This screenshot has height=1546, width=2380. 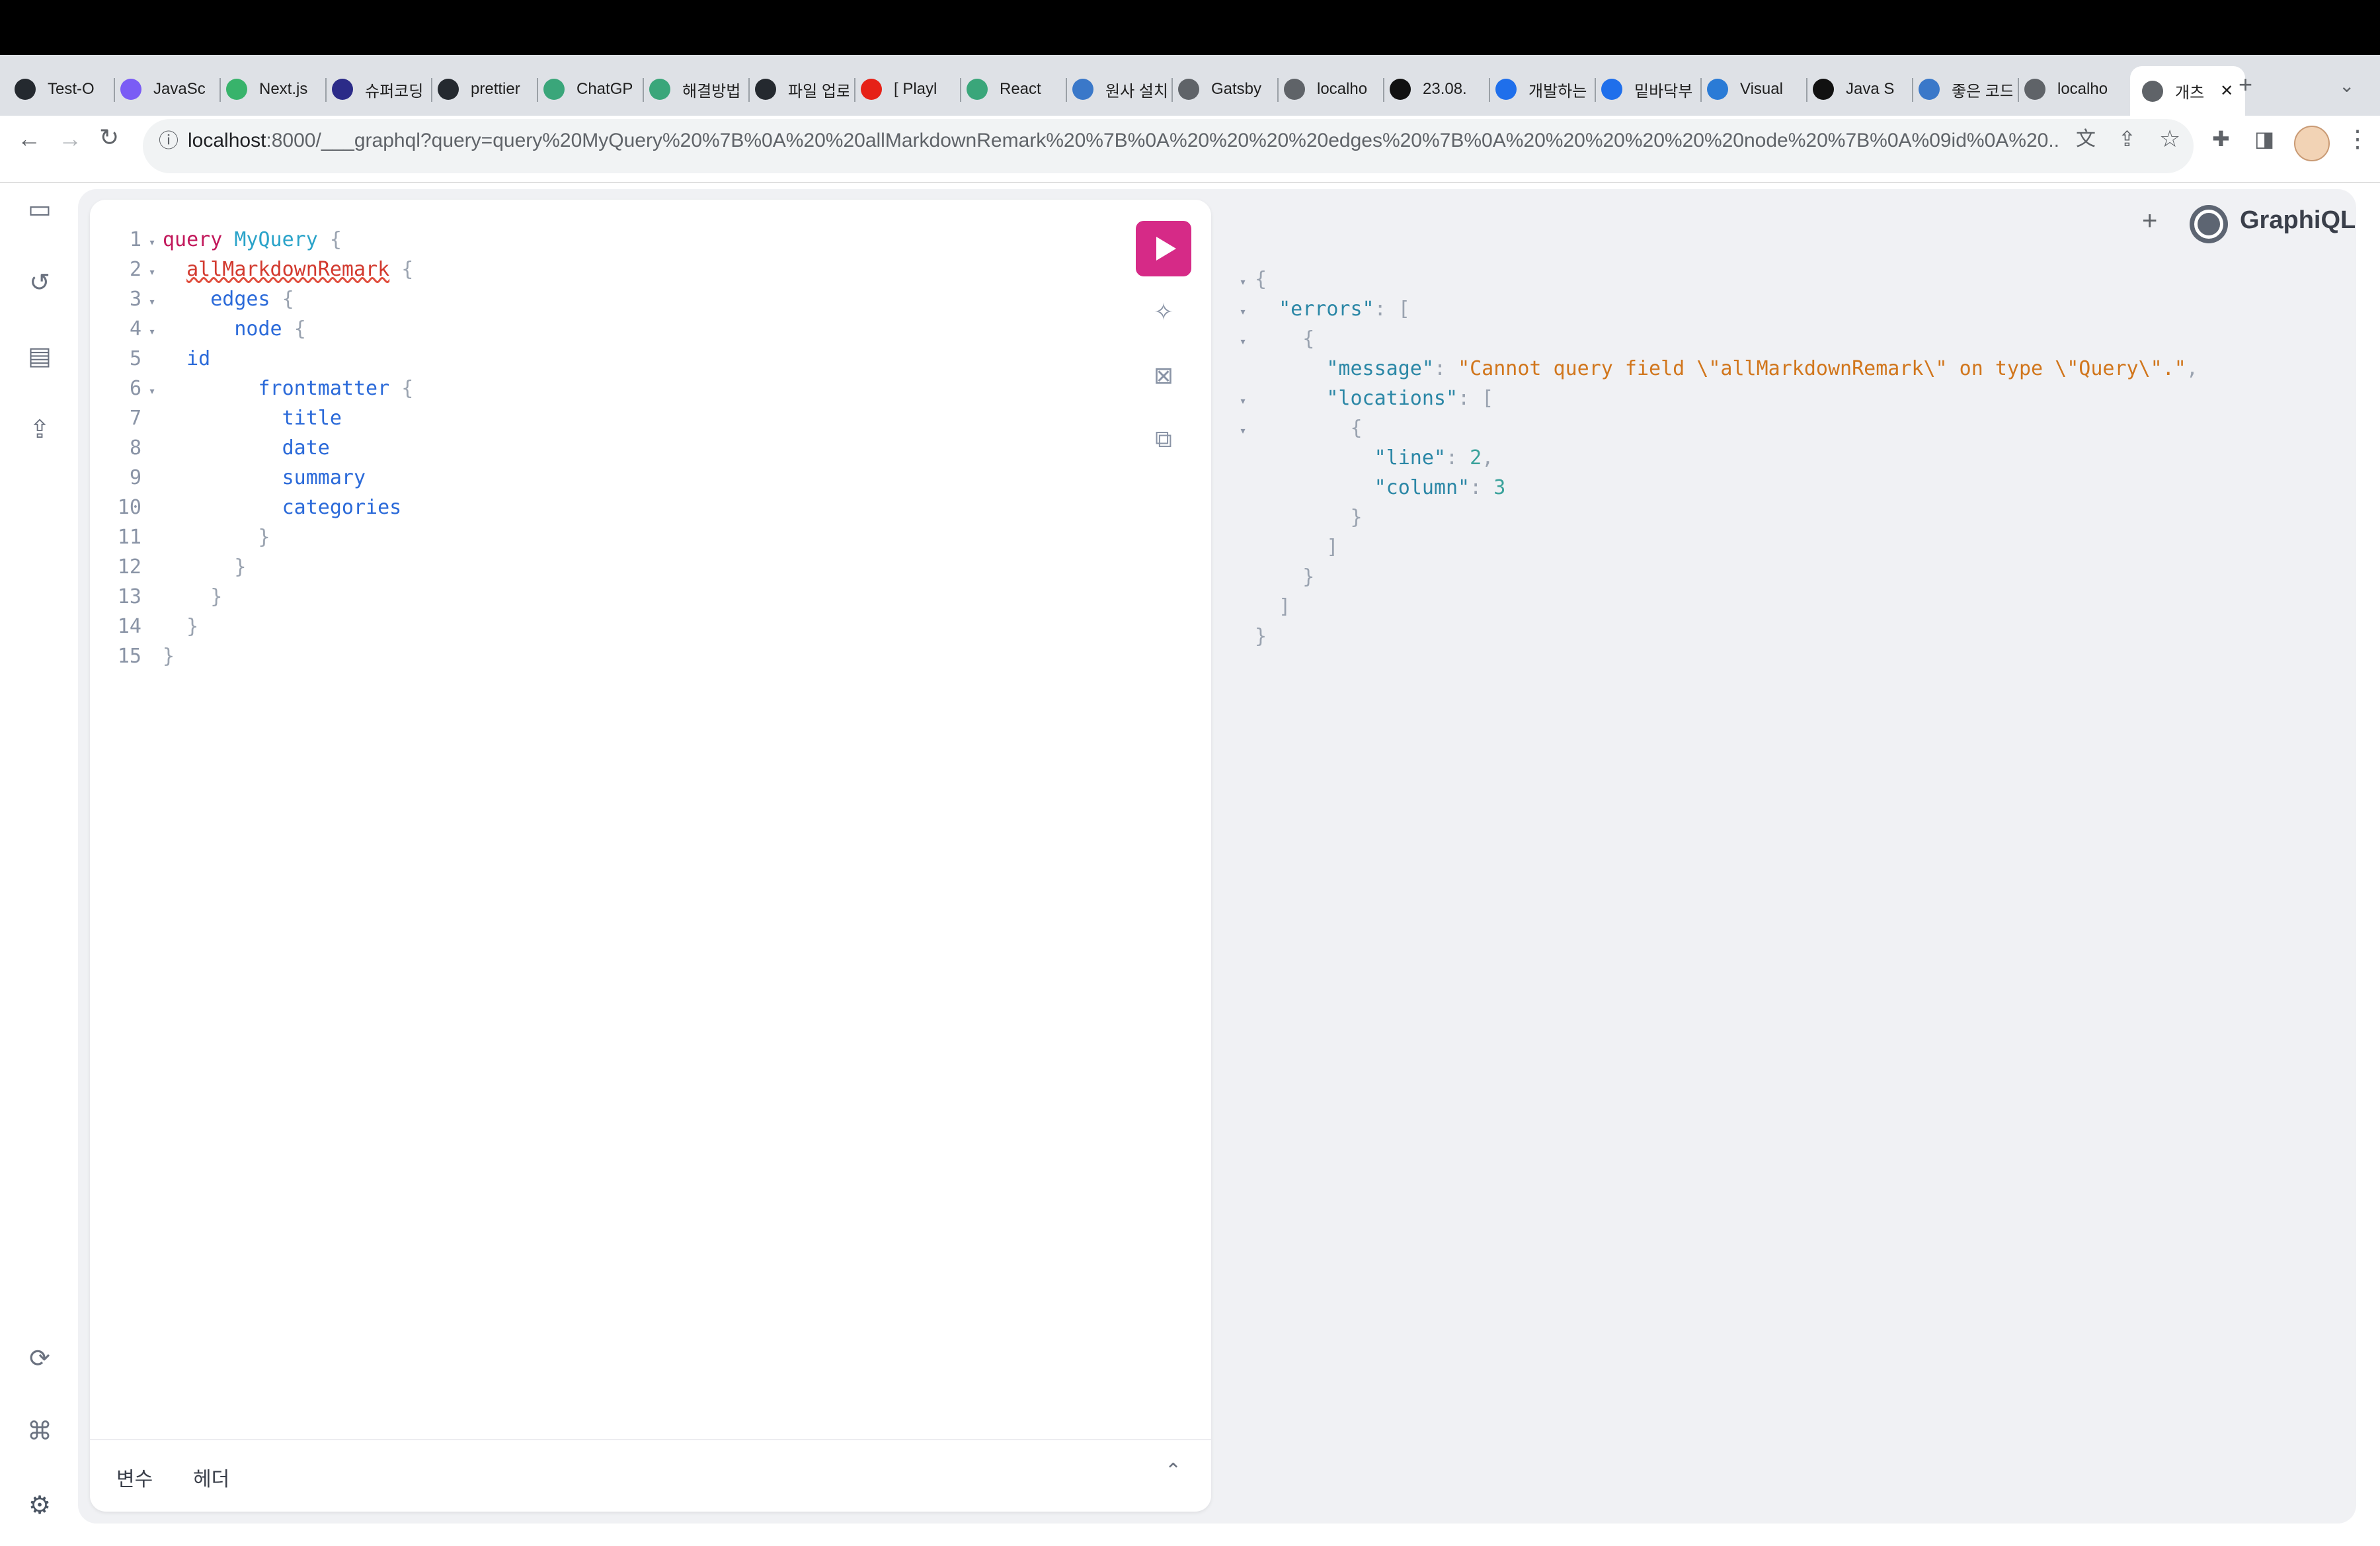 I want to click on tab-label: 해결방법, so click(x=711, y=91).